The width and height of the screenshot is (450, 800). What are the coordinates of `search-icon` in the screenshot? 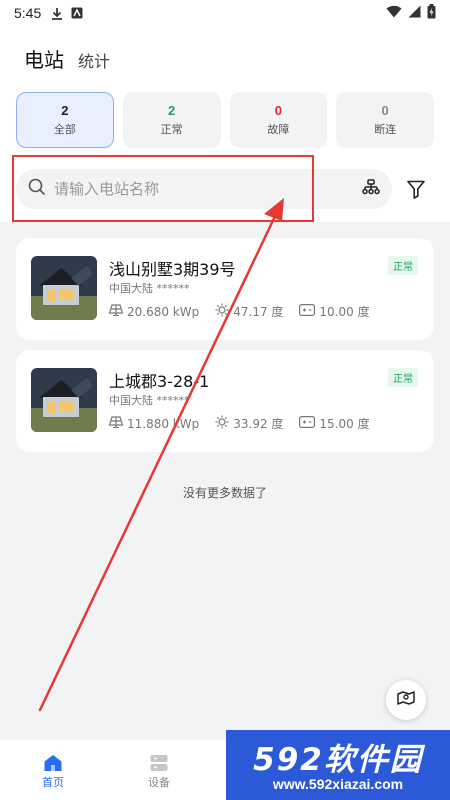 It's located at (37, 189).